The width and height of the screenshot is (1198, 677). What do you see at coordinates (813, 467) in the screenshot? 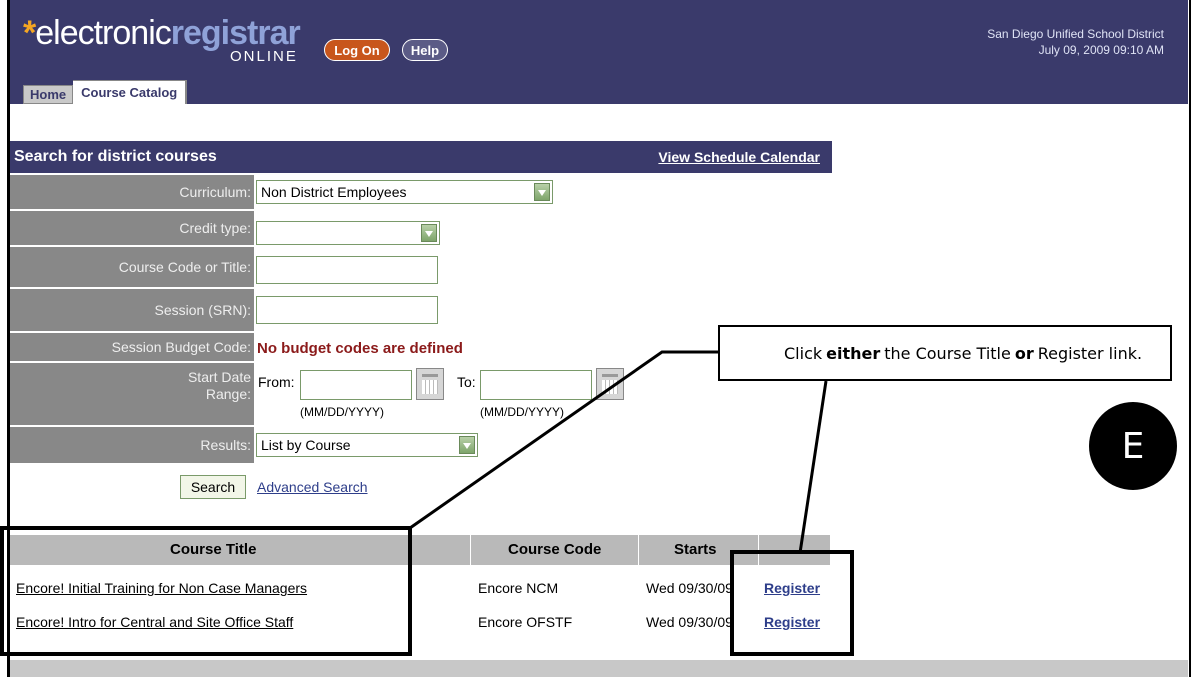
I see `pointer-line-to-register` at bounding box center [813, 467].